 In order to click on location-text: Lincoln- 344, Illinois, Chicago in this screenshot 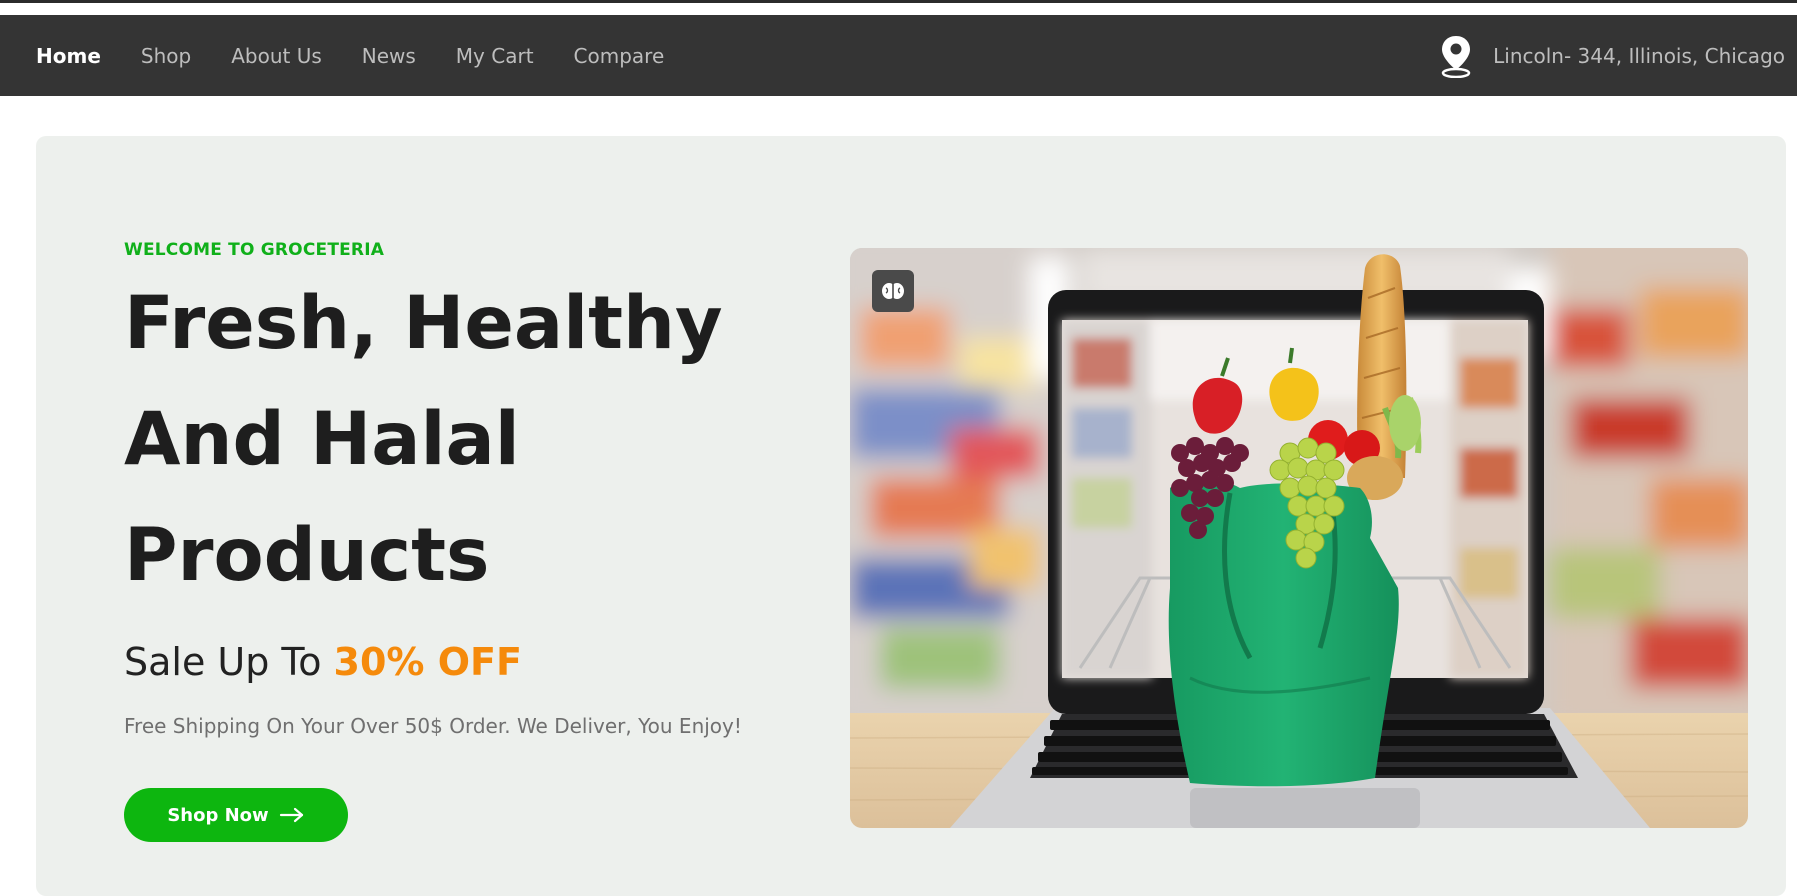, I will do `click(1639, 55)`.